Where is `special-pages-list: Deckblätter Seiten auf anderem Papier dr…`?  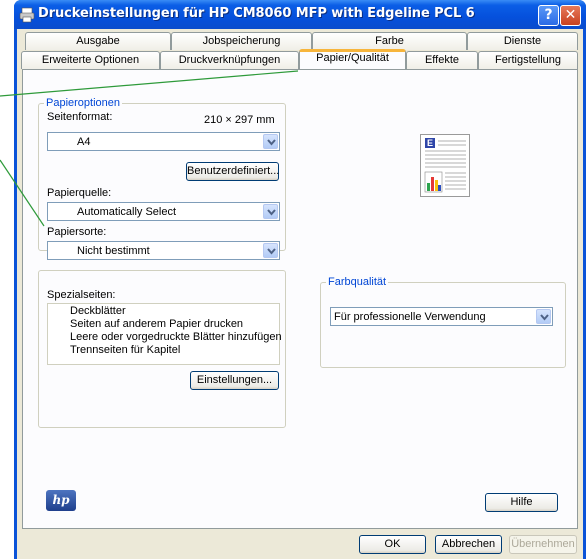 special-pages-list: Deckblätter Seiten auf anderem Papier dr… is located at coordinates (164, 334).